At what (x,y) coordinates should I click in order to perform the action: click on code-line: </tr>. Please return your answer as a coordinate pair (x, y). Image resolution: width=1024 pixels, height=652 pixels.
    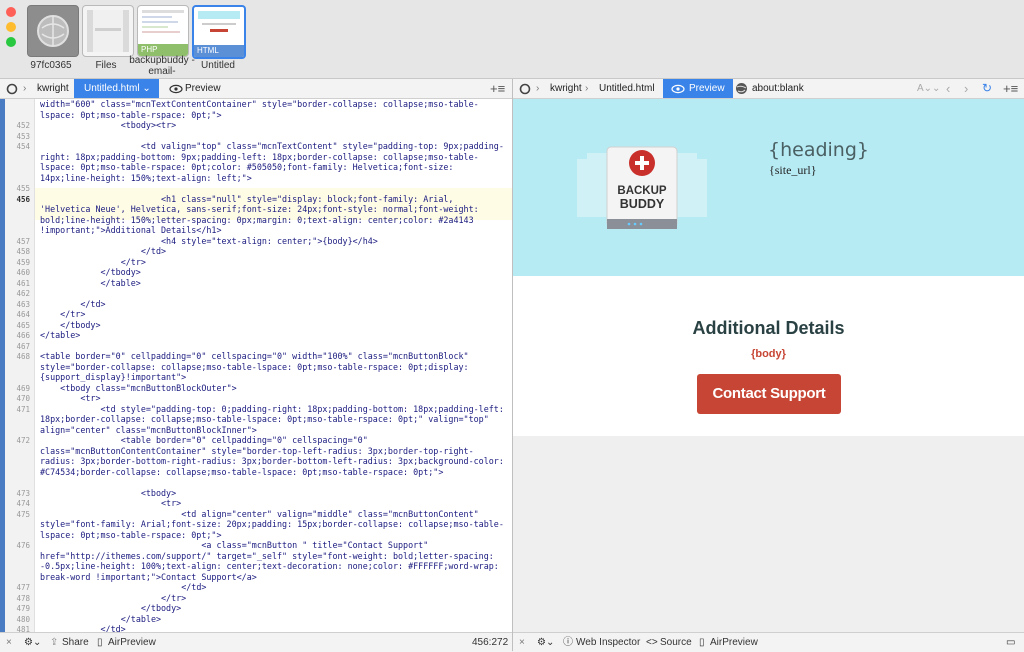
    Looking at the image, I should click on (63, 314).